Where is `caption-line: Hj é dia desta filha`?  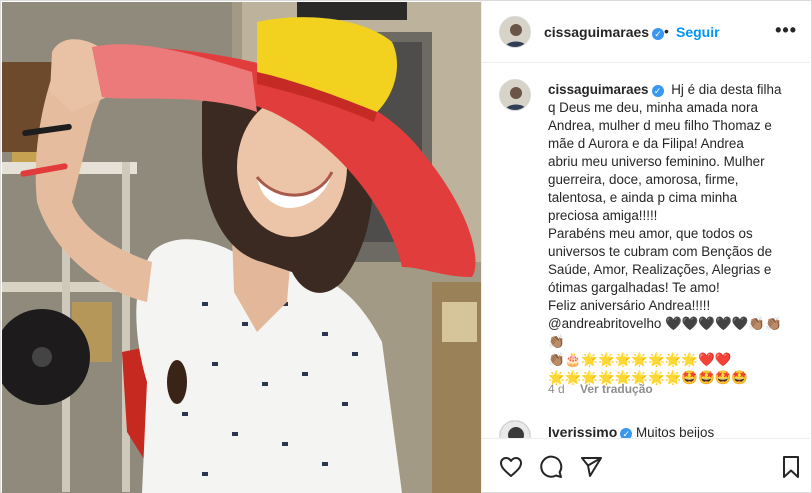 caption-line: Hj é dia desta filha is located at coordinates (726, 89).